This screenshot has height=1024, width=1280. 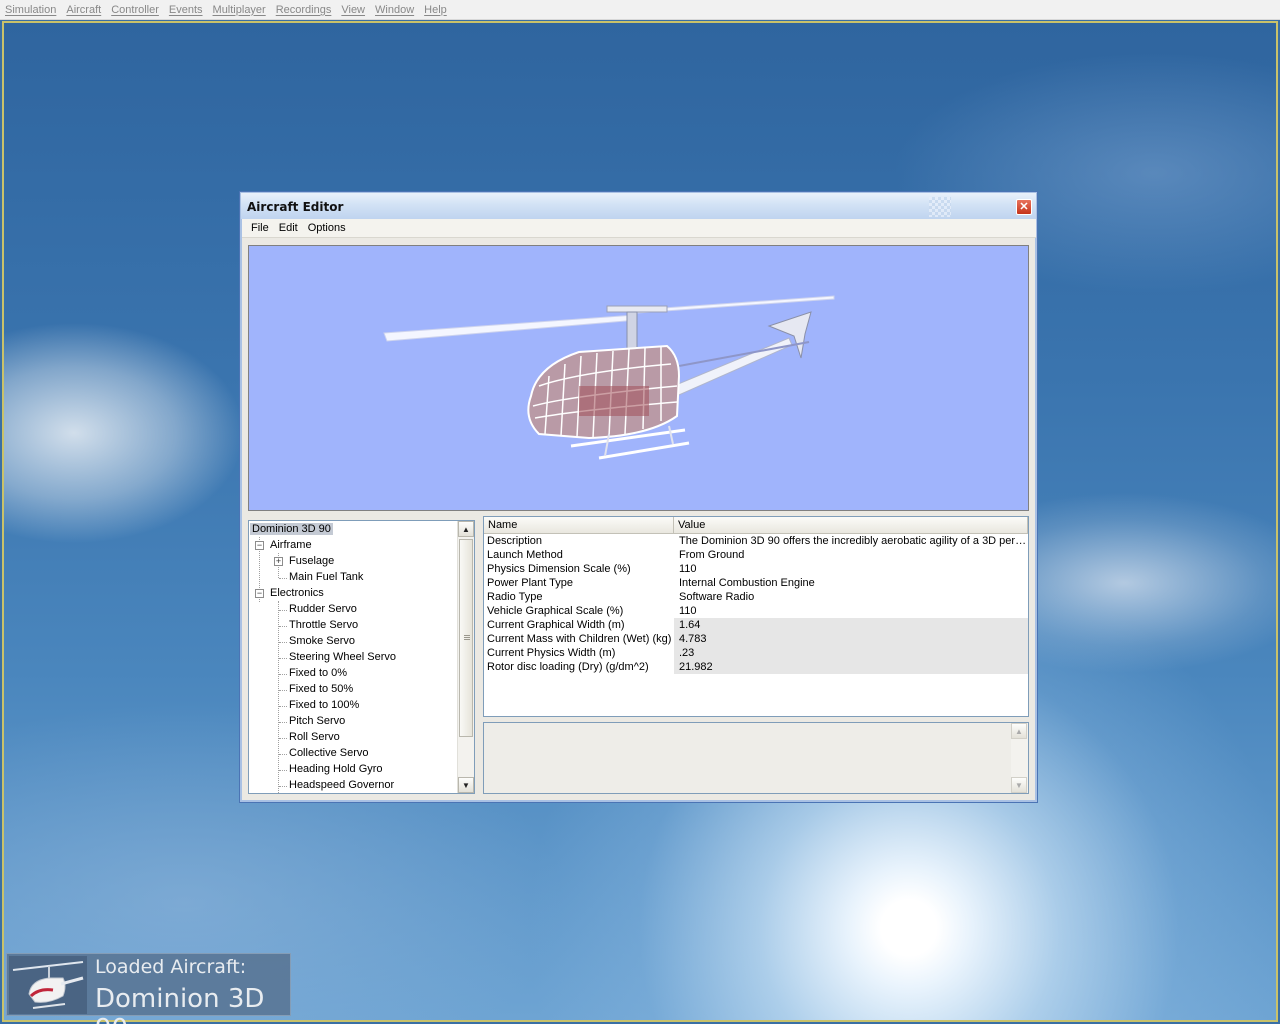 I want to click on menu-help: Help, so click(x=435, y=10).